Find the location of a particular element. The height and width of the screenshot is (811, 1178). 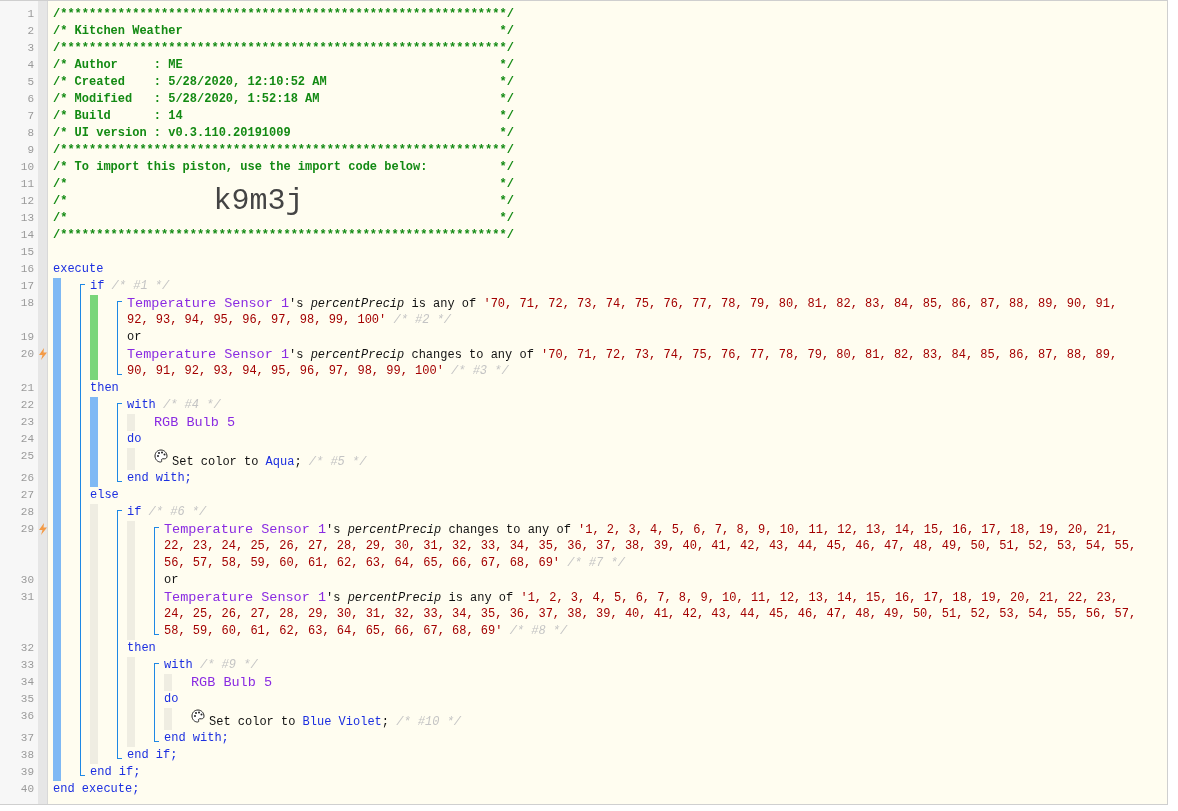

value-list: 22, 23, 24, 25, 26, 27, 28, 29, 30, 31, 32, 33, 34, 35, 36, 37, 38, 39, 40, 41, 42, 43, 44, 45, 46, 47, 48, 49, 50, 51, 52, 53, 54, 55, is located at coordinates (650, 546).